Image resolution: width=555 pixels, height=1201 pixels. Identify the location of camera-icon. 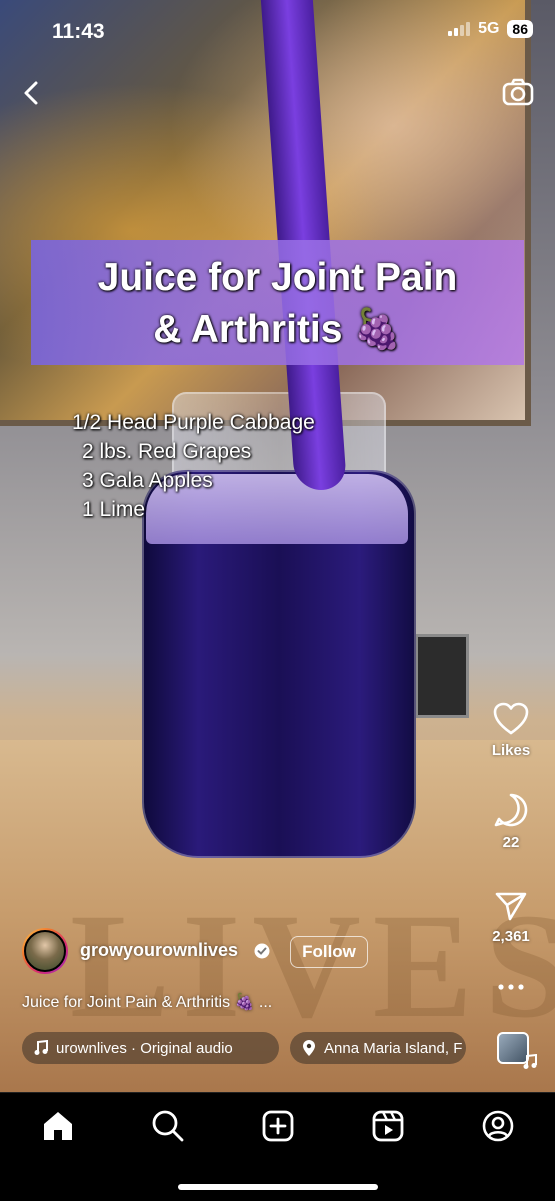
(518, 92).